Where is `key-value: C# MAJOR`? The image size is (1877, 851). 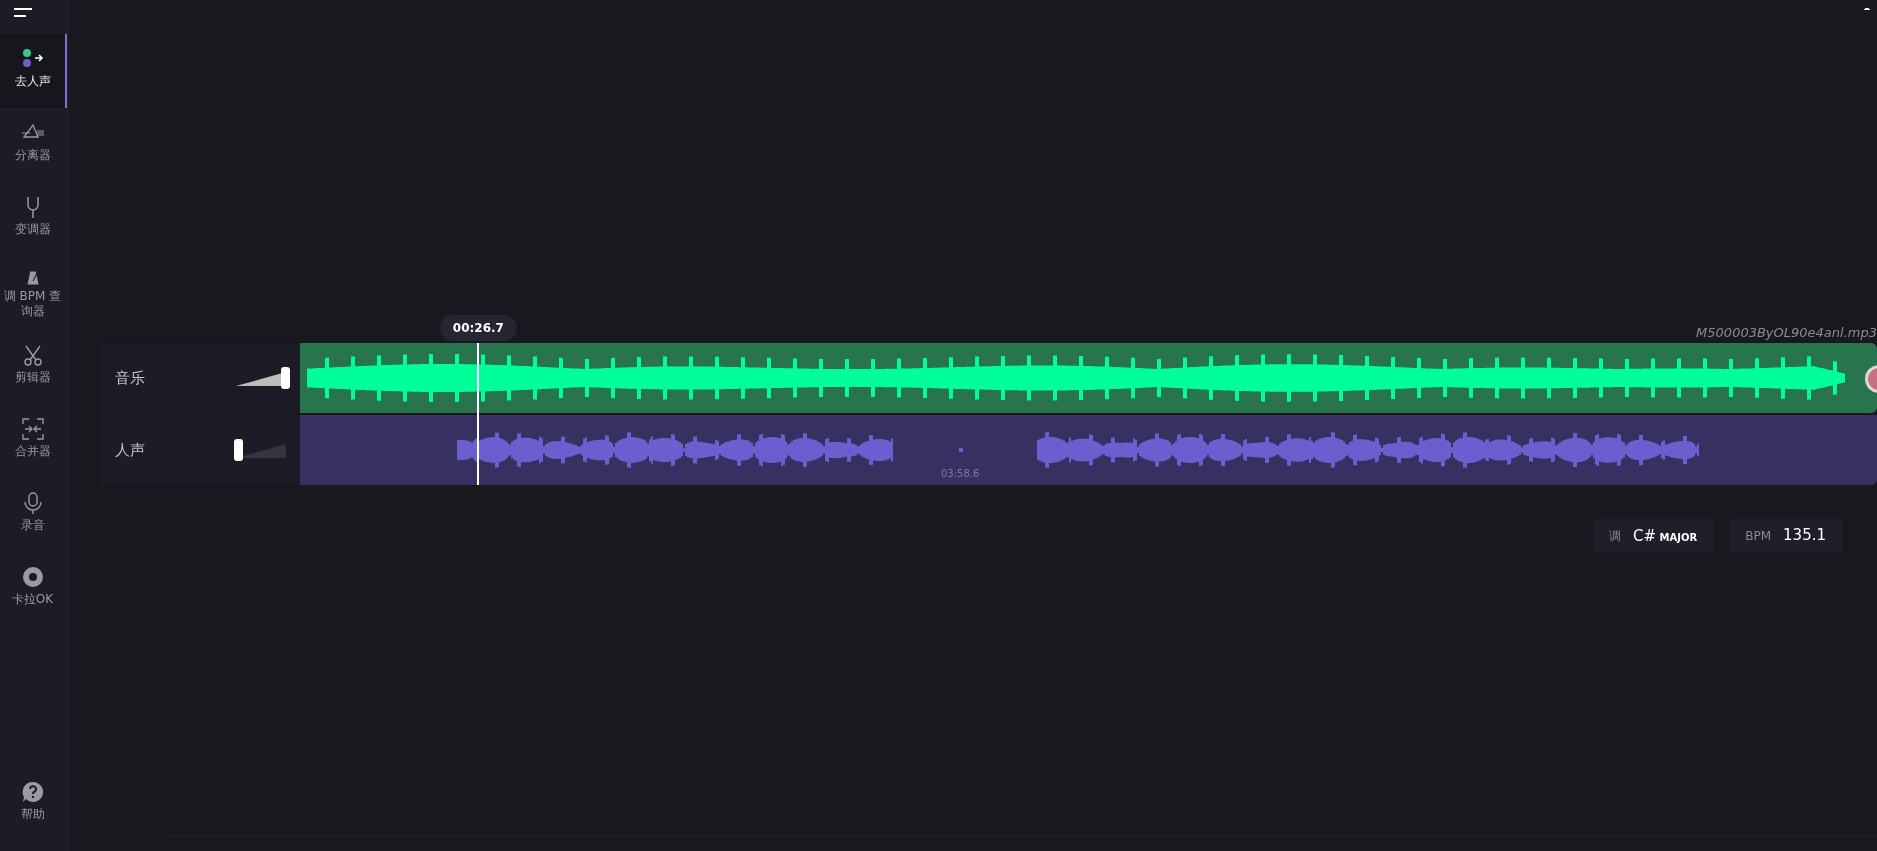
key-value: C# MAJOR is located at coordinates (1665, 536).